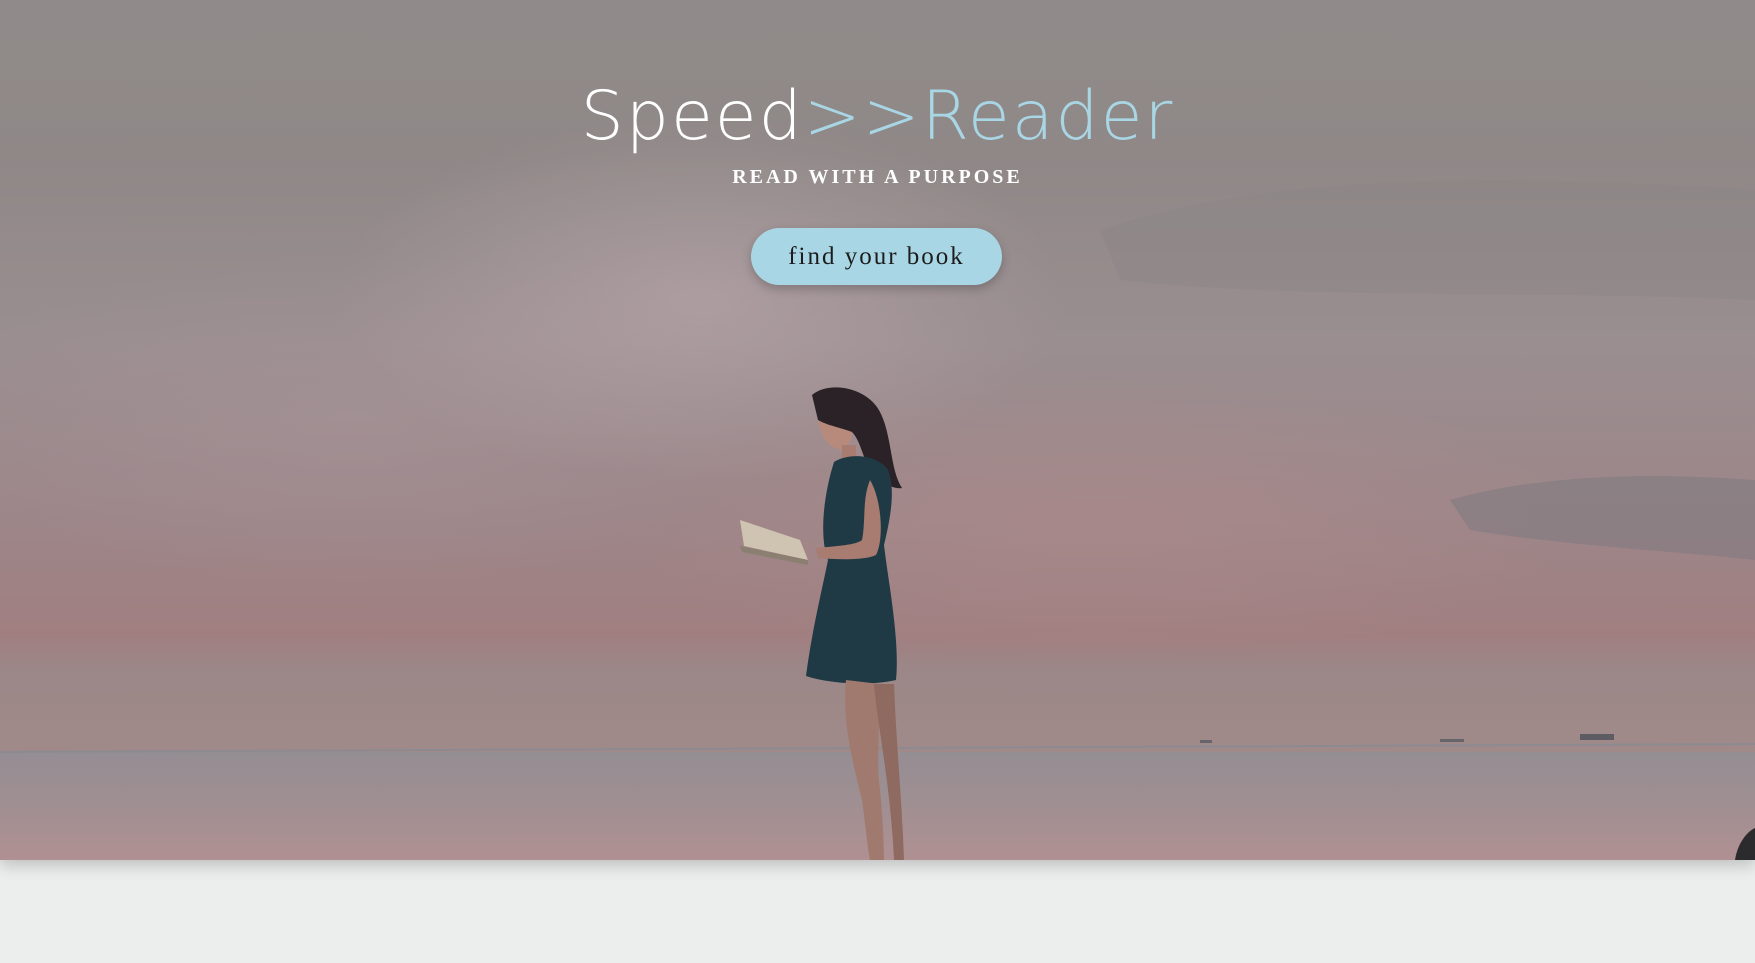  I want to click on hero-tagline: READ WITH A PURPOSE, so click(877, 177).